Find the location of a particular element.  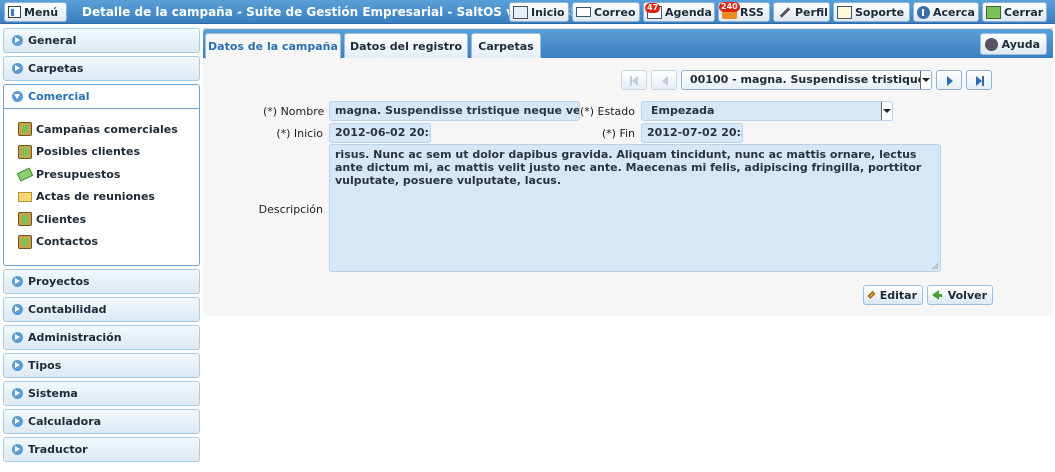

info-icon is located at coordinates (923, 12).